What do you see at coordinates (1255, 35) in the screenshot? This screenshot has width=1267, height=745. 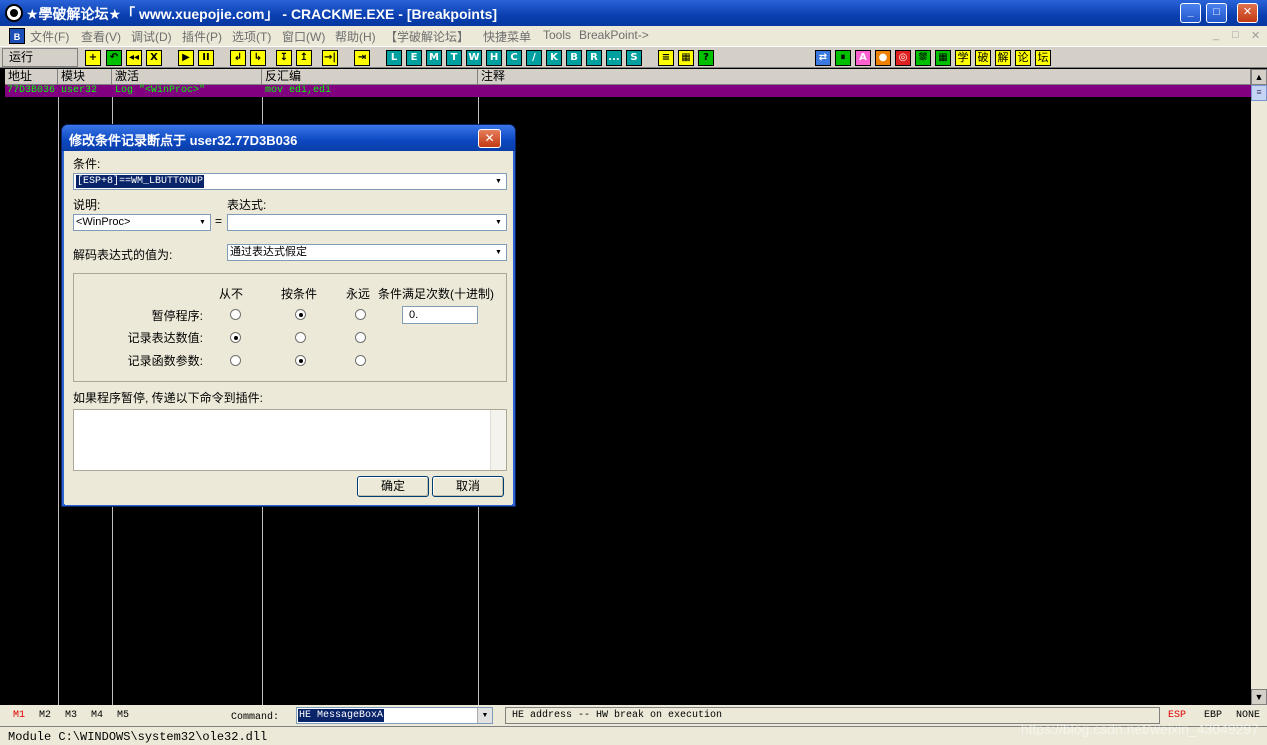 I see `child-close-button: ✕` at bounding box center [1255, 35].